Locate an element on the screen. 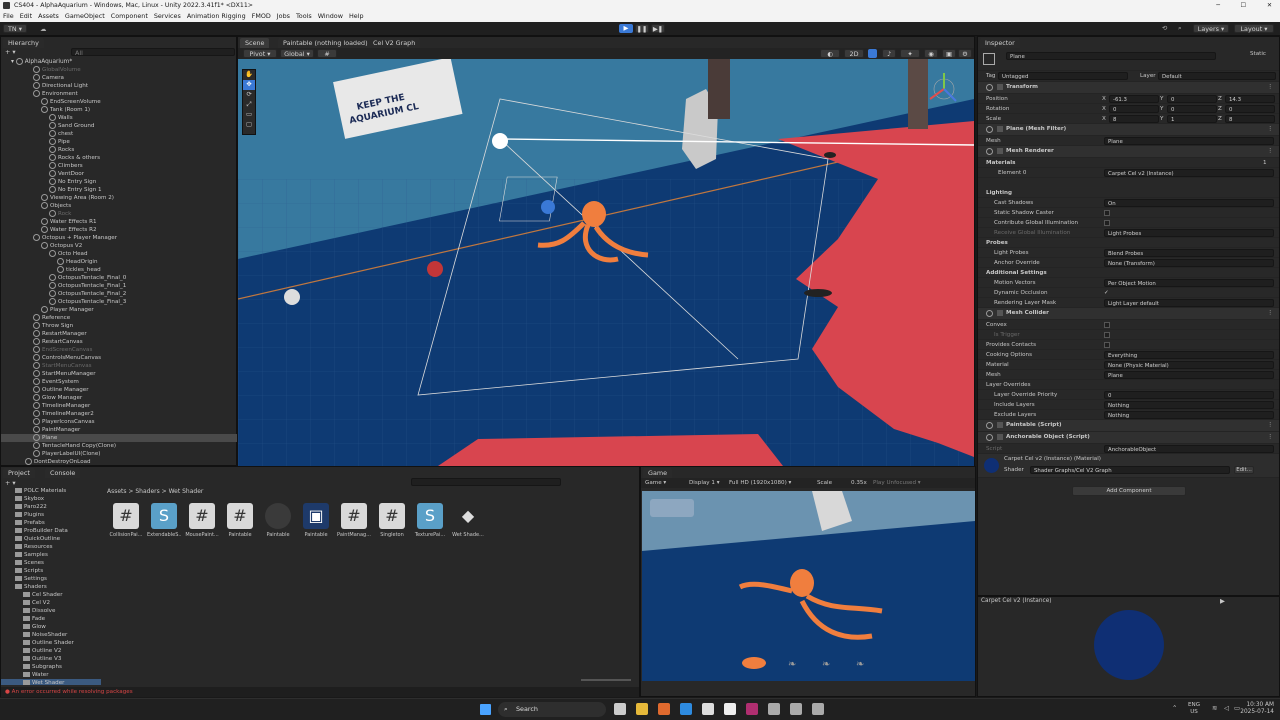 This screenshot has width=1280, height=720. render-mode-button: ◐ is located at coordinates (830, 53).